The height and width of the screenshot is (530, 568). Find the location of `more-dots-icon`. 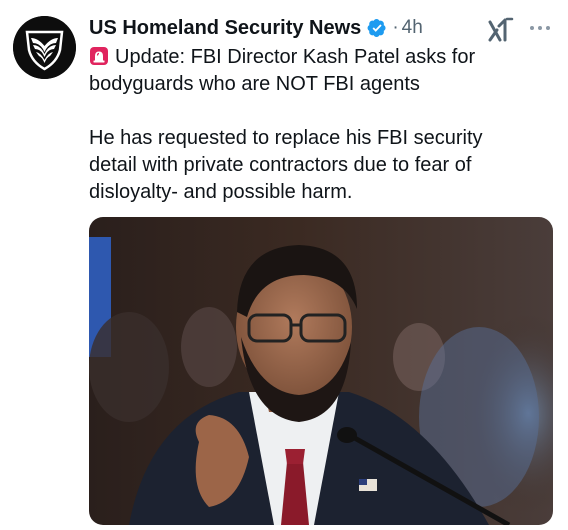

more-dots-icon is located at coordinates (540, 28).